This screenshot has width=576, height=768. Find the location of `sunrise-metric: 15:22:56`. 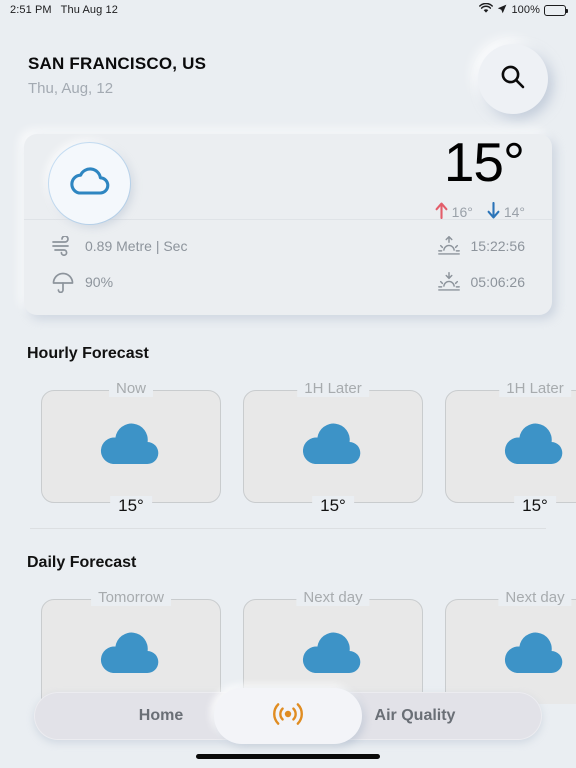

sunrise-metric: 15:22:56 is located at coordinates (481, 246).